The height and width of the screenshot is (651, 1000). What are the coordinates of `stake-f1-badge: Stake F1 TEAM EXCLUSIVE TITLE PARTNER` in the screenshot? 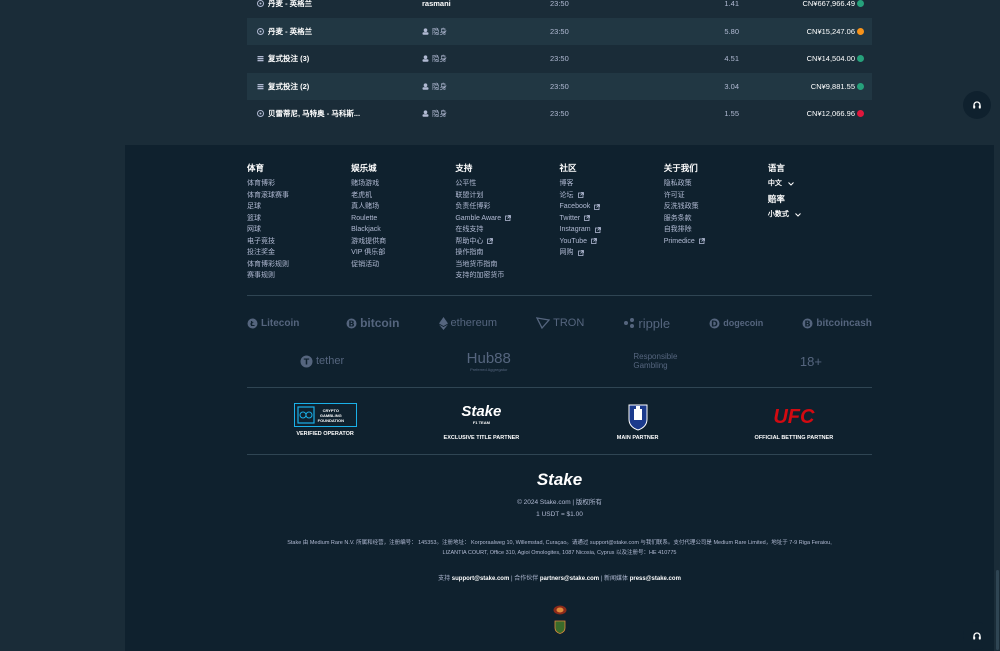 It's located at (481, 422).